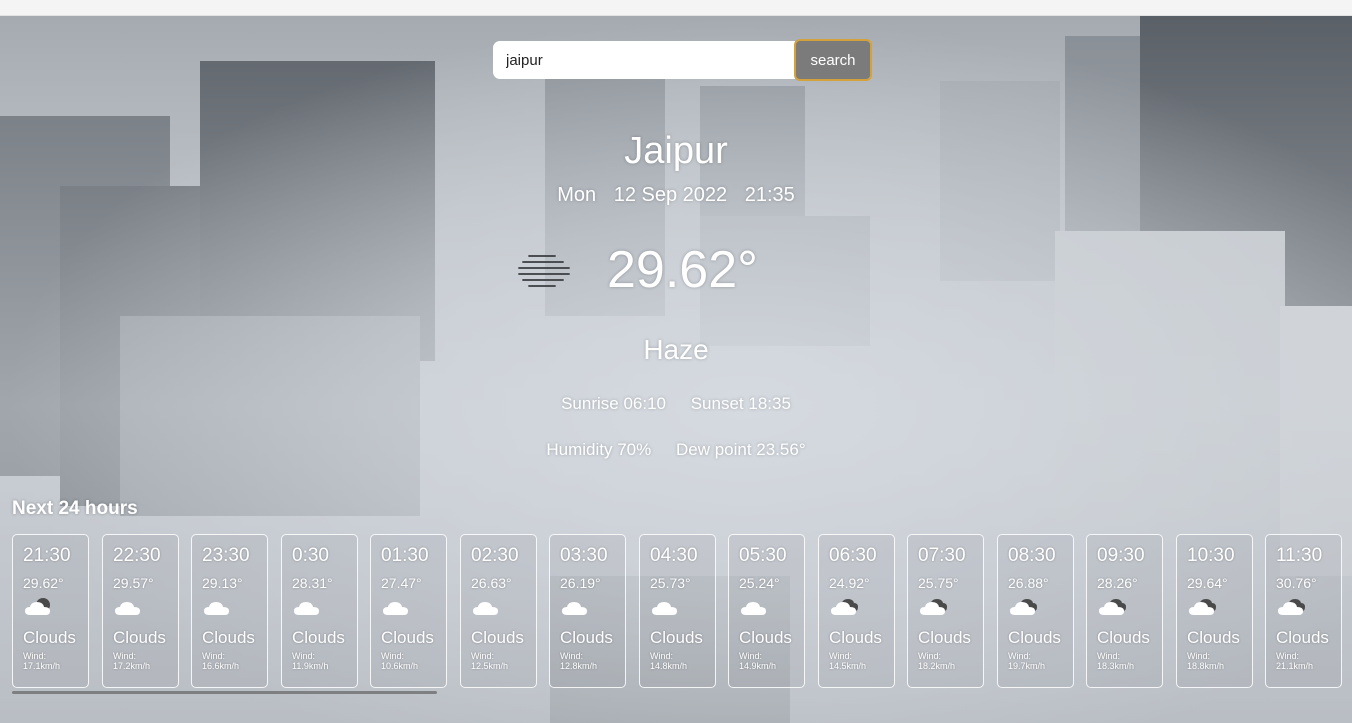 The height and width of the screenshot is (723, 1352). Describe the element at coordinates (37, 606) in the screenshot. I see `partly-cloudy-night-icon` at that location.